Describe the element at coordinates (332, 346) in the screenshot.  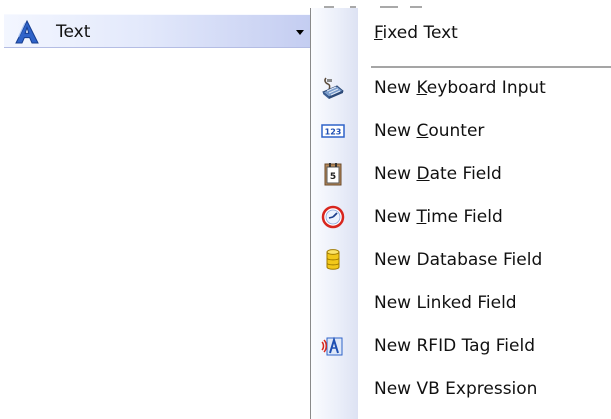
I see `rfid-tag-icon` at that location.